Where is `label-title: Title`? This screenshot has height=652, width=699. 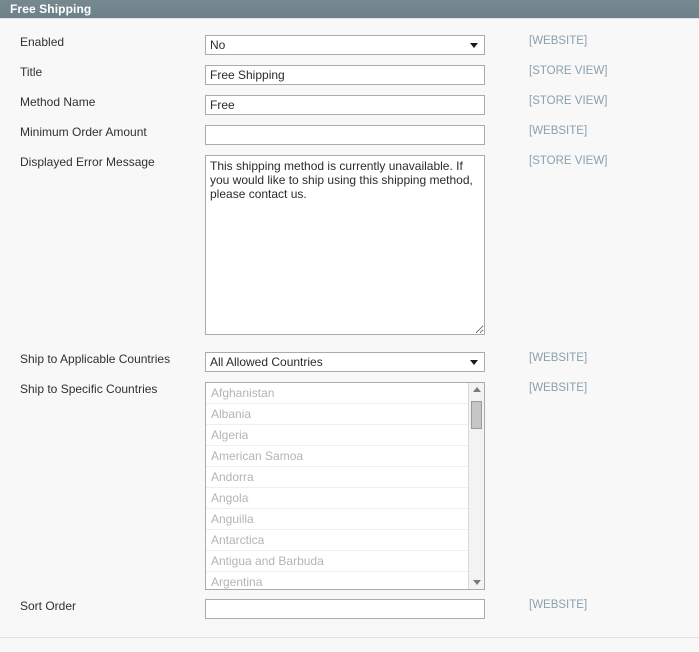
label-title: Title is located at coordinates (31, 72).